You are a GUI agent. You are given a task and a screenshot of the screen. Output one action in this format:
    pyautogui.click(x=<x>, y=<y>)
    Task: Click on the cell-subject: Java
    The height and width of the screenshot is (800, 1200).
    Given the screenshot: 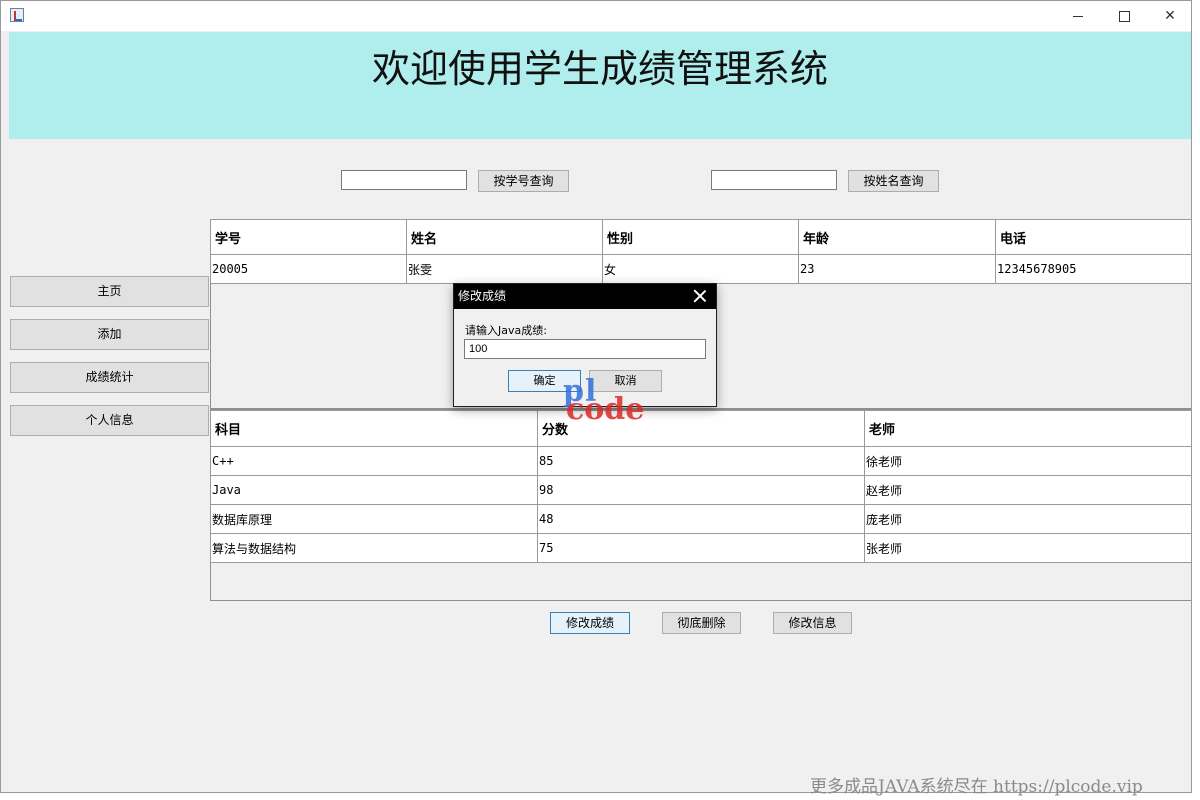 What is the action you would take?
    pyautogui.click(x=374, y=490)
    